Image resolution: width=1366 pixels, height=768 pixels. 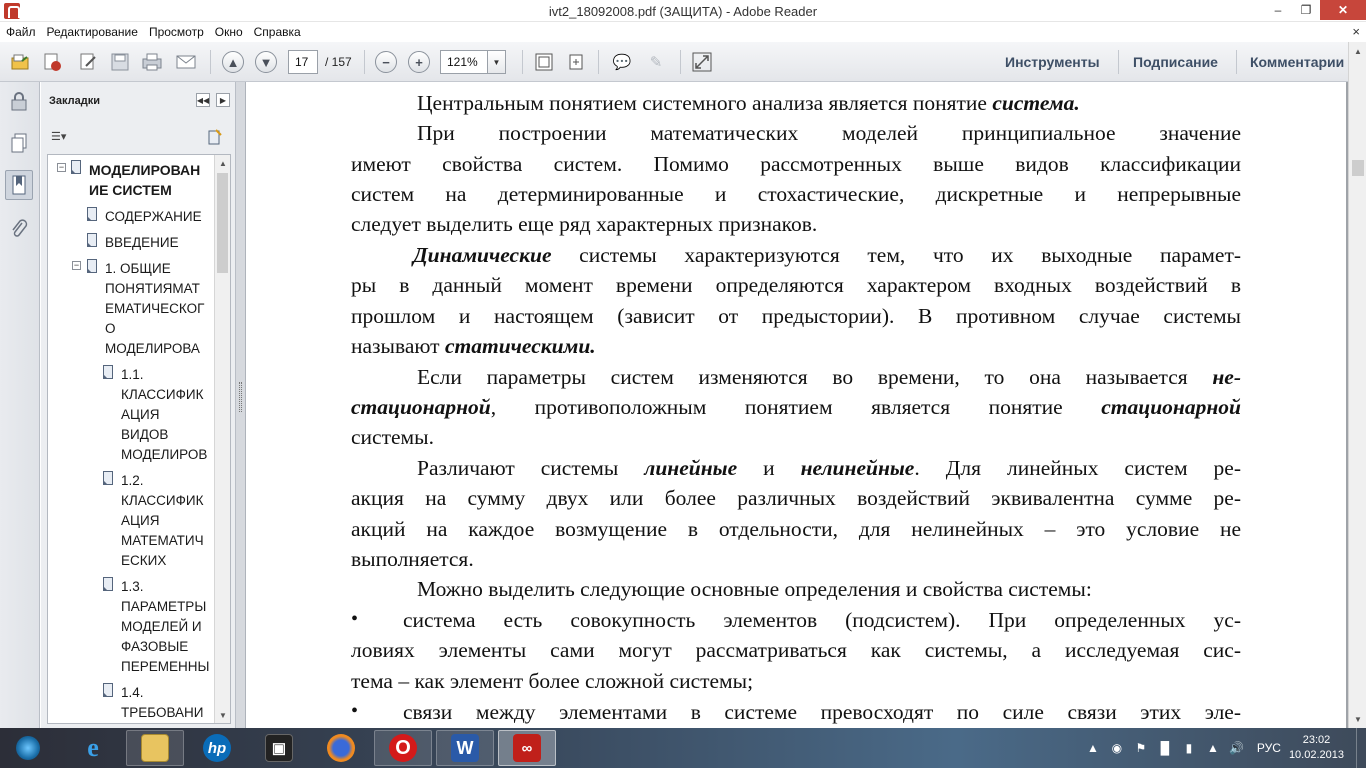 What do you see at coordinates (622, 62) in the screenshot?
I see `comment-icon: 💬` at bounding box center [622, 62].